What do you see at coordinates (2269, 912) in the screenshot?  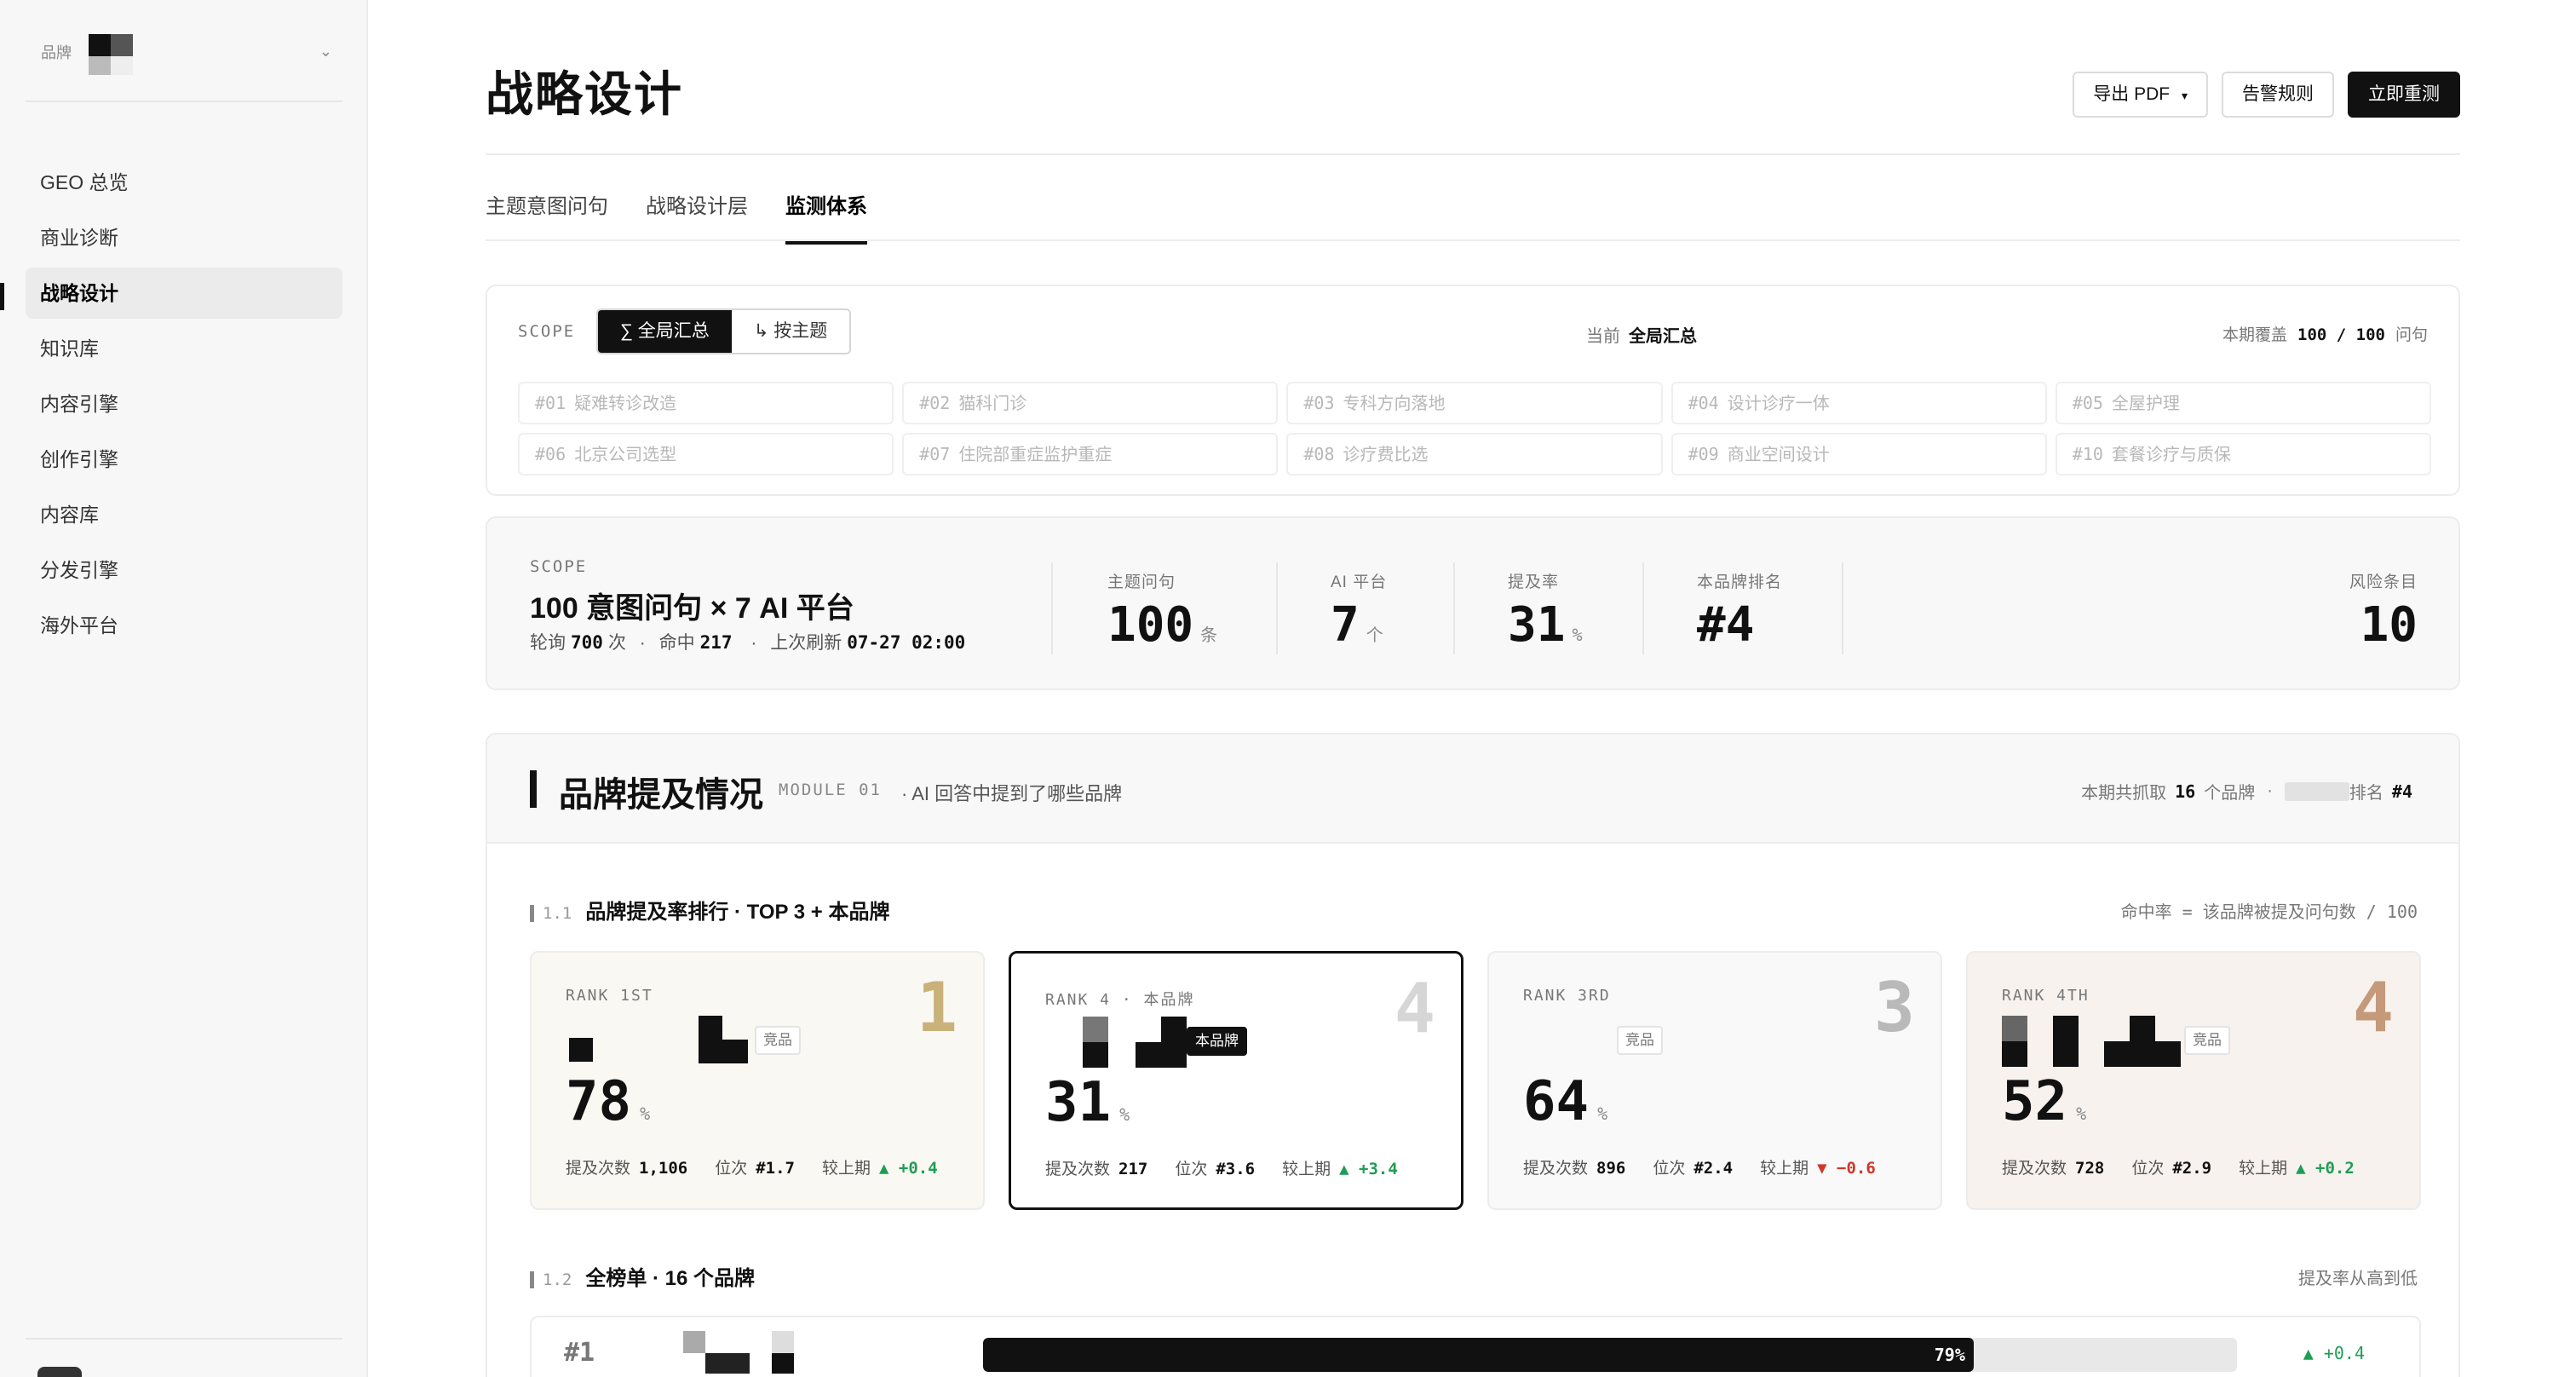 I see `section-note: 命中率 = 该品牌被提及问句数 / 100` at bounding box center [2269, 912].